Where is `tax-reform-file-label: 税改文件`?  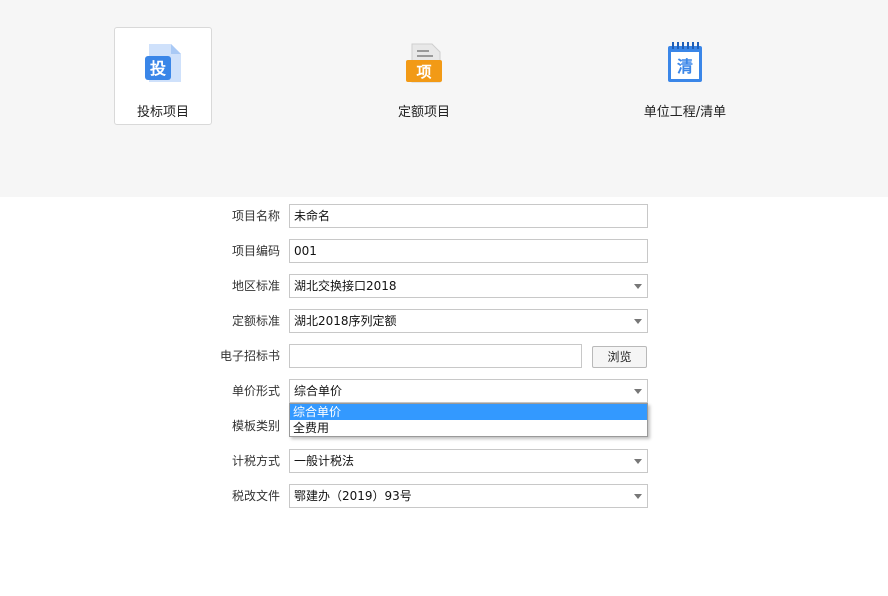 tax-reform-file-label: 税改文件 is located at coordinates (255, 496).